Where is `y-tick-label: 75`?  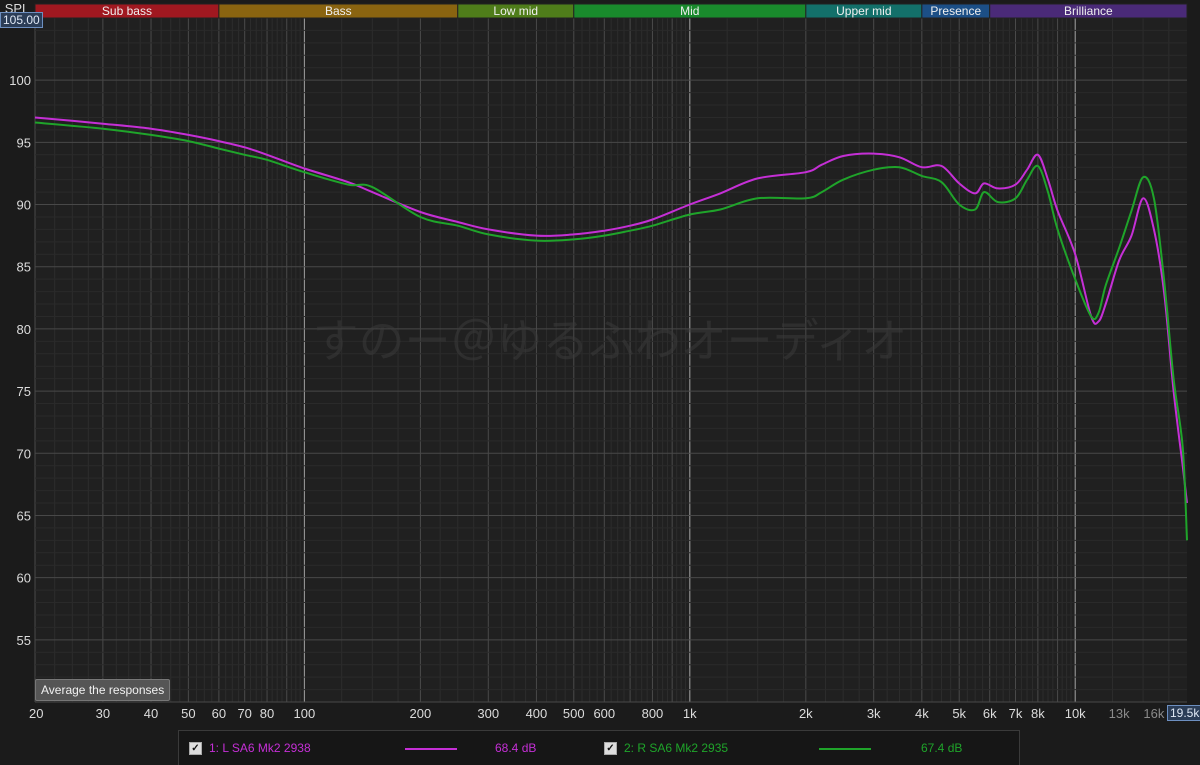
y-tick-label: 75 is located at coordinates (24, 391).